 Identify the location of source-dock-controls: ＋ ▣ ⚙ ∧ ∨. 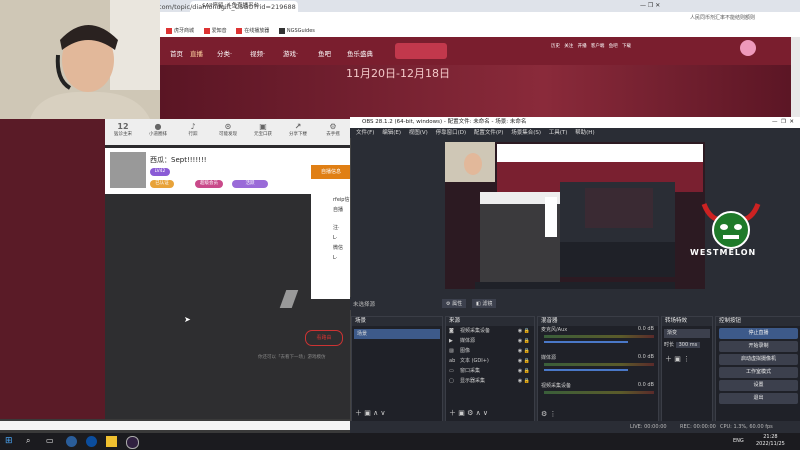
(468, 413).